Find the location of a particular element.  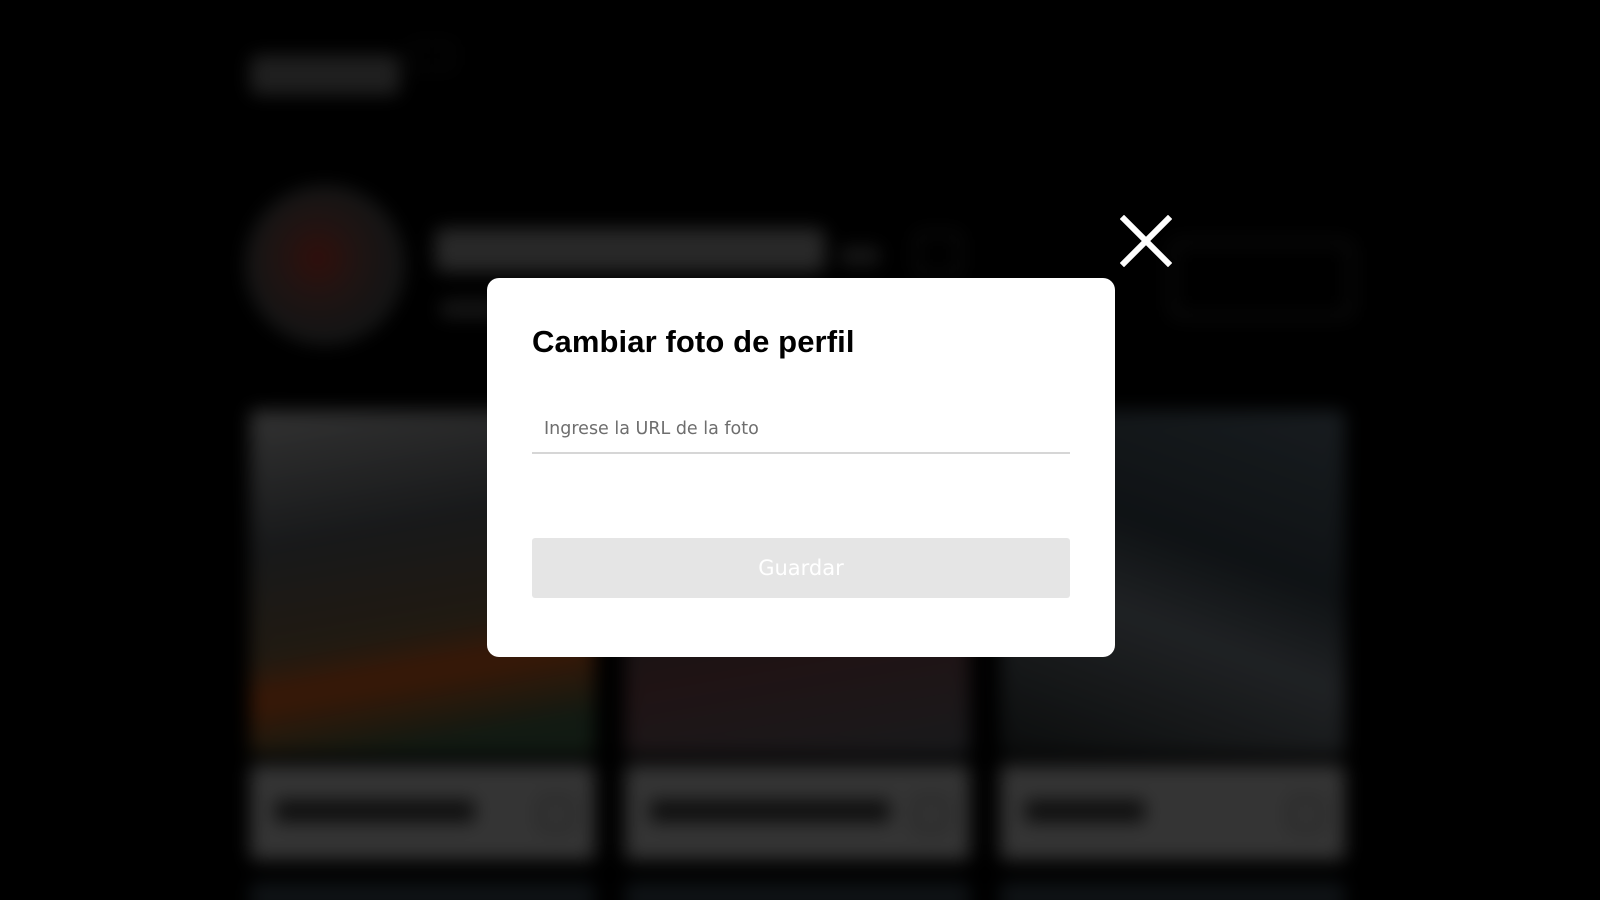

photo-url-input is located at coordinates (801, 430).